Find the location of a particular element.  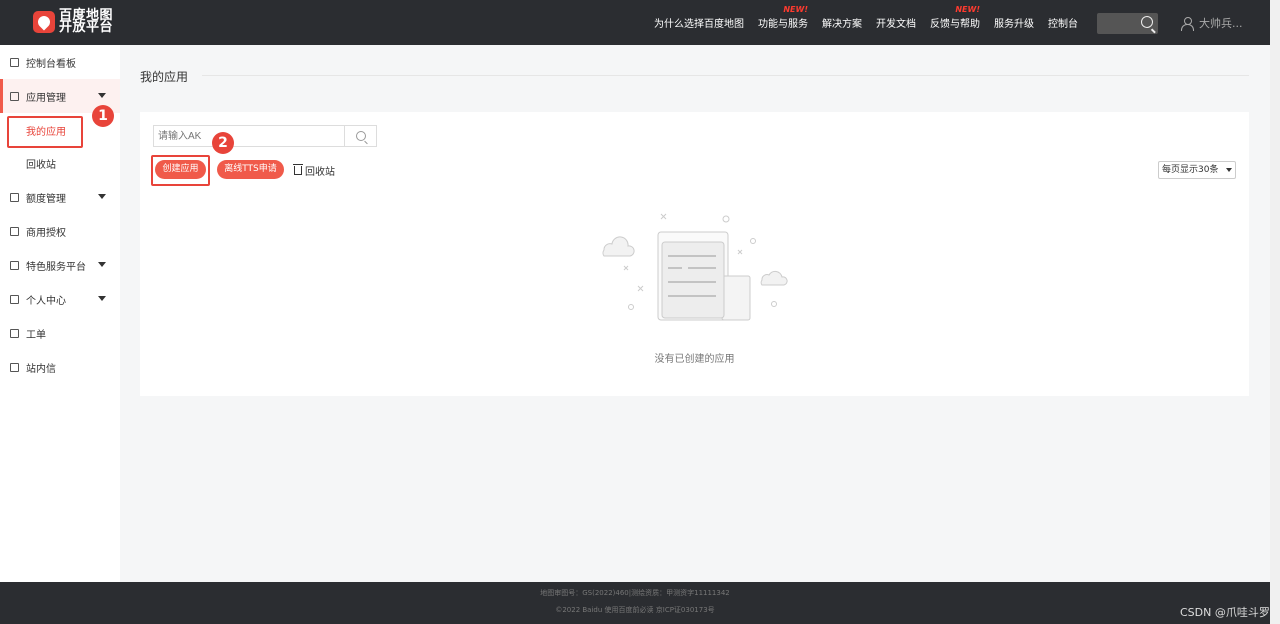

footer-line-2: ©2022 Baidu 使用百度前必读 京ICP证030173号 is located at coordinates (635, 610).